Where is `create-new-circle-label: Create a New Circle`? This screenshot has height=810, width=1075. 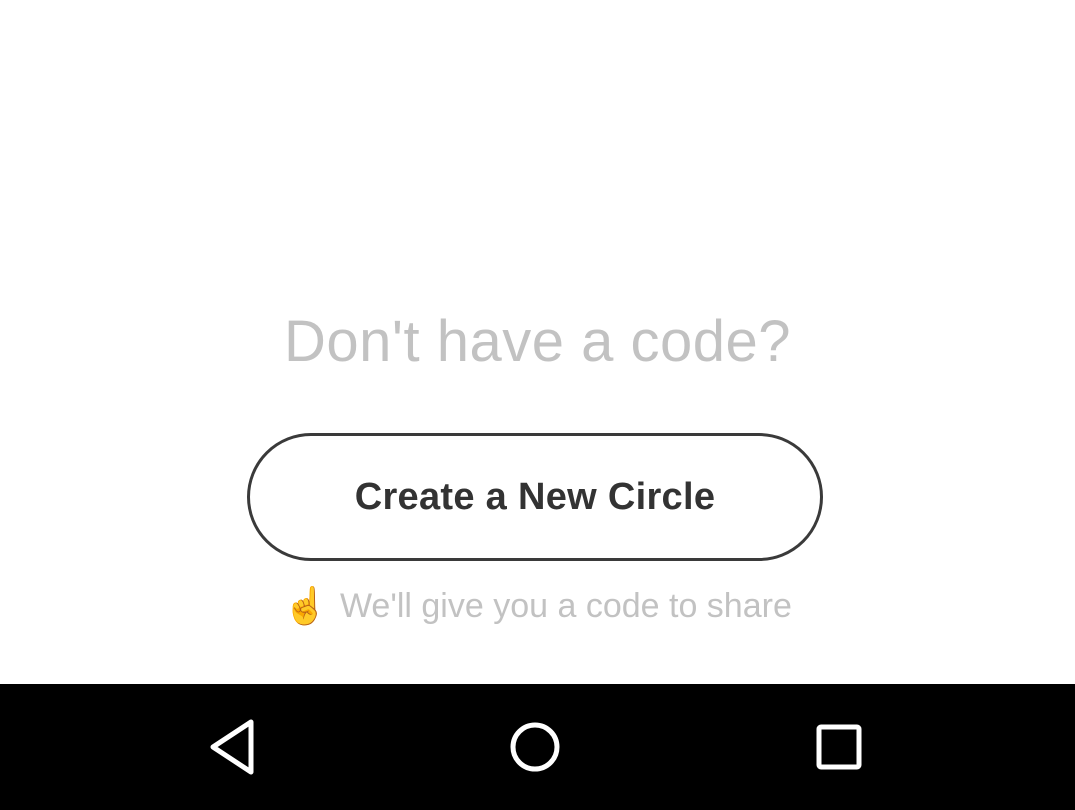
create-new-circle-label: Create a New Circle is located at coordinates (535, 496).